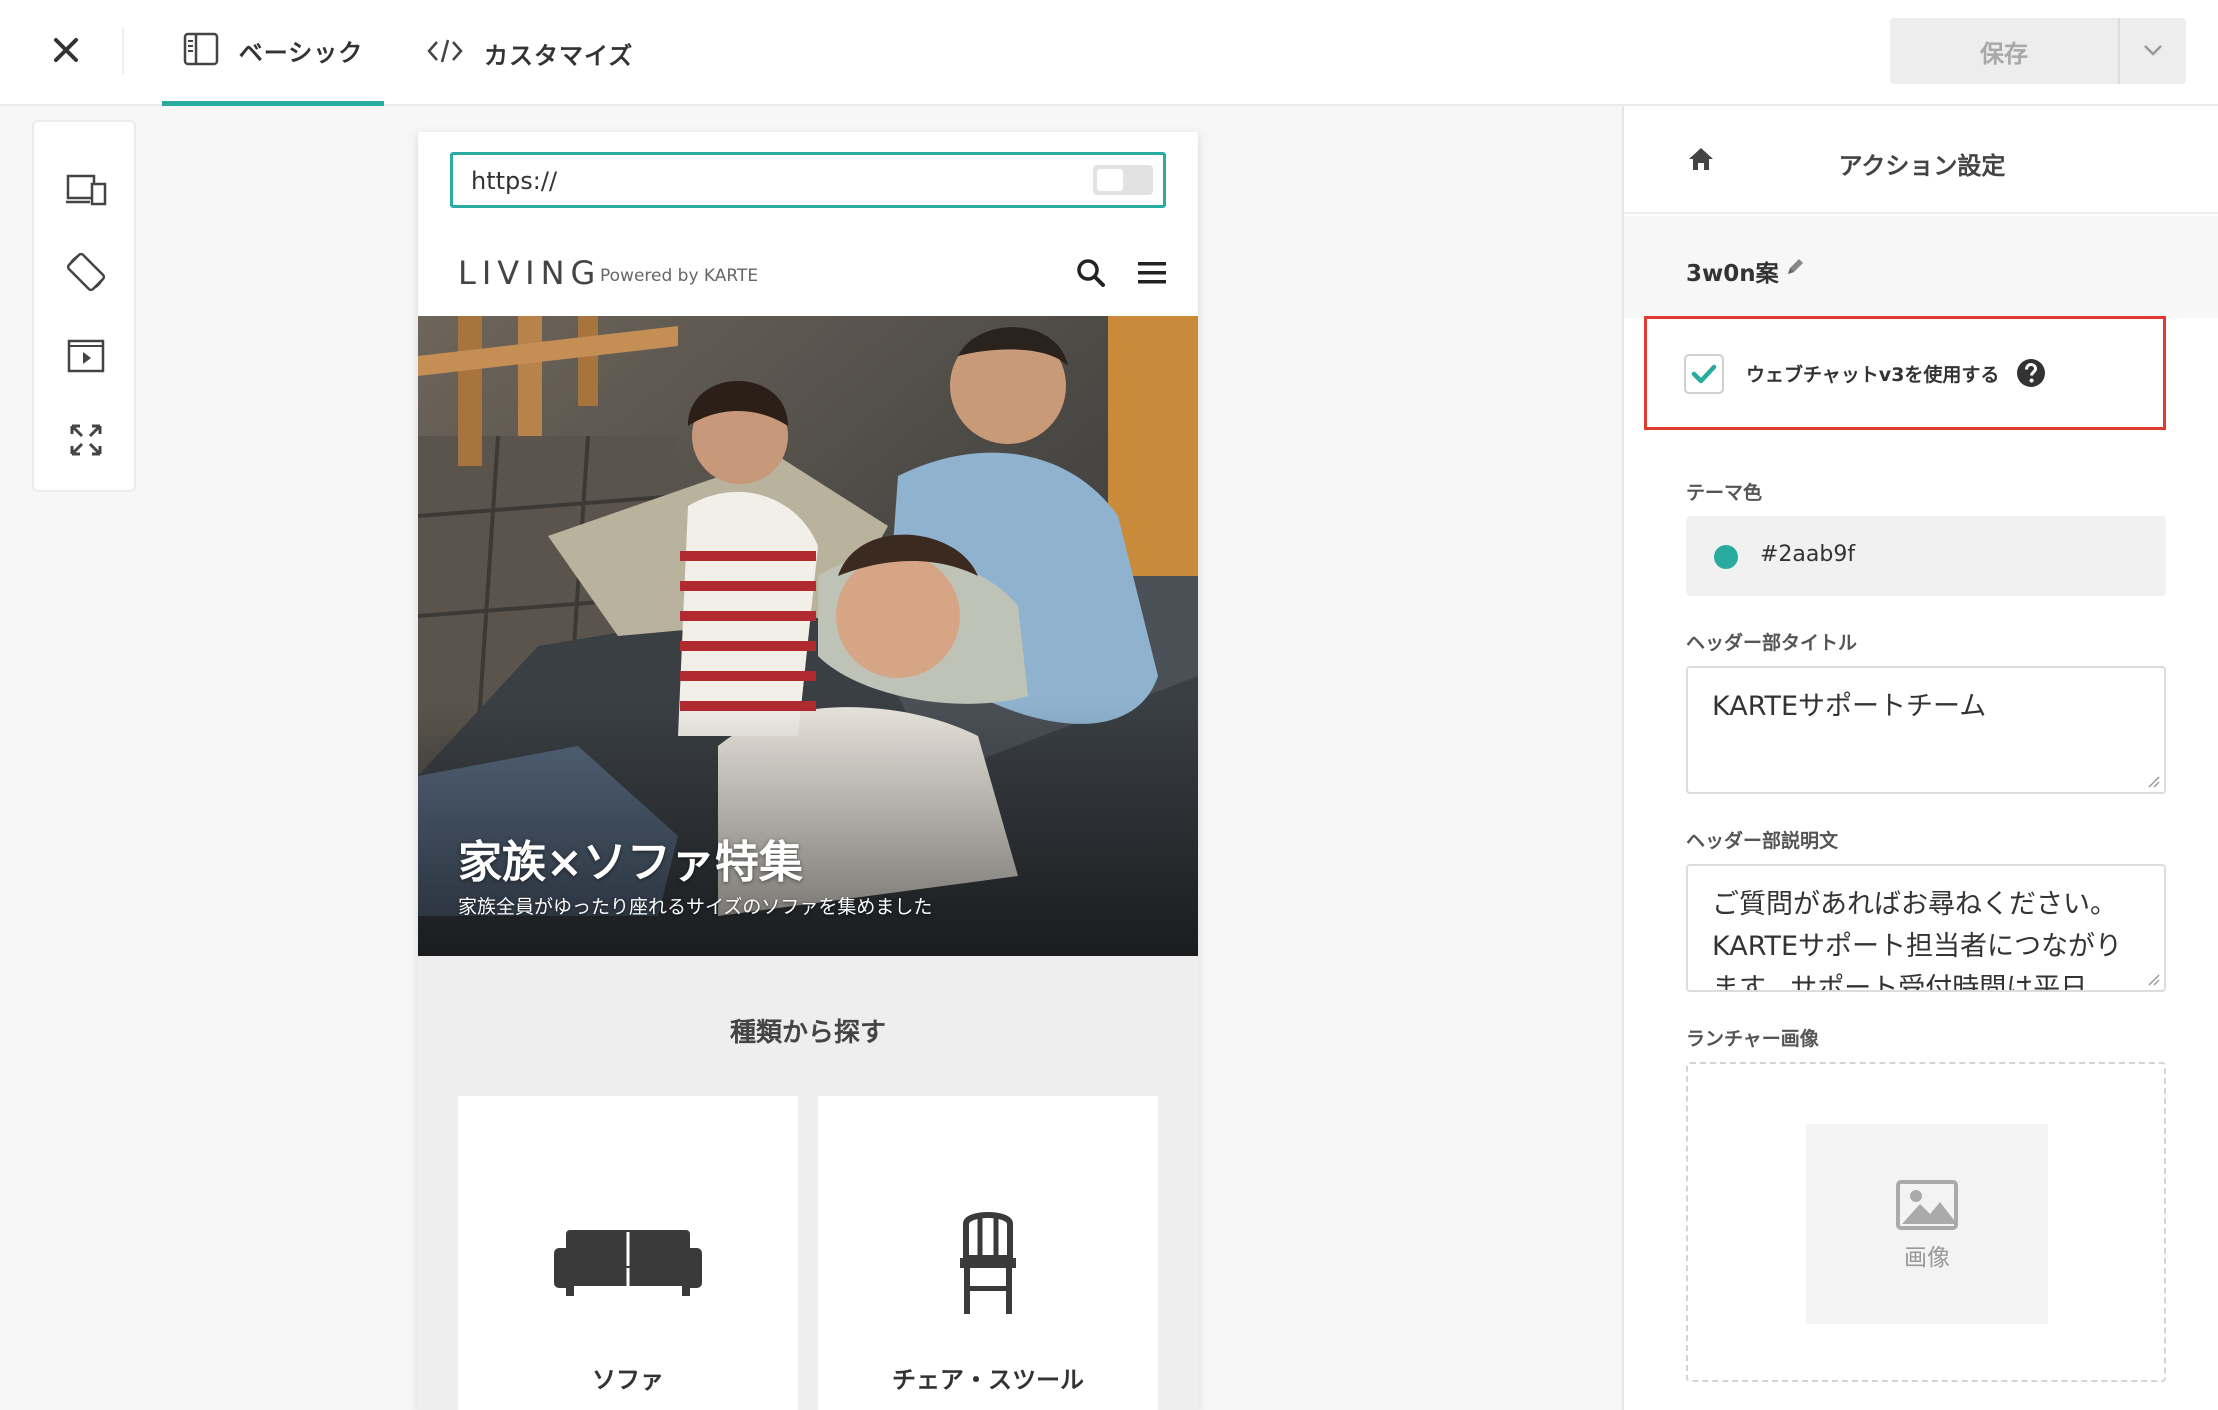 Image resolution: width=2218 pixels, height=1410 pixels. What do you see at coordinates (1926, 730) in the screenshot?
I see `header-title-field: KARTEサポートチーム` at bounding box center [1926, 730].